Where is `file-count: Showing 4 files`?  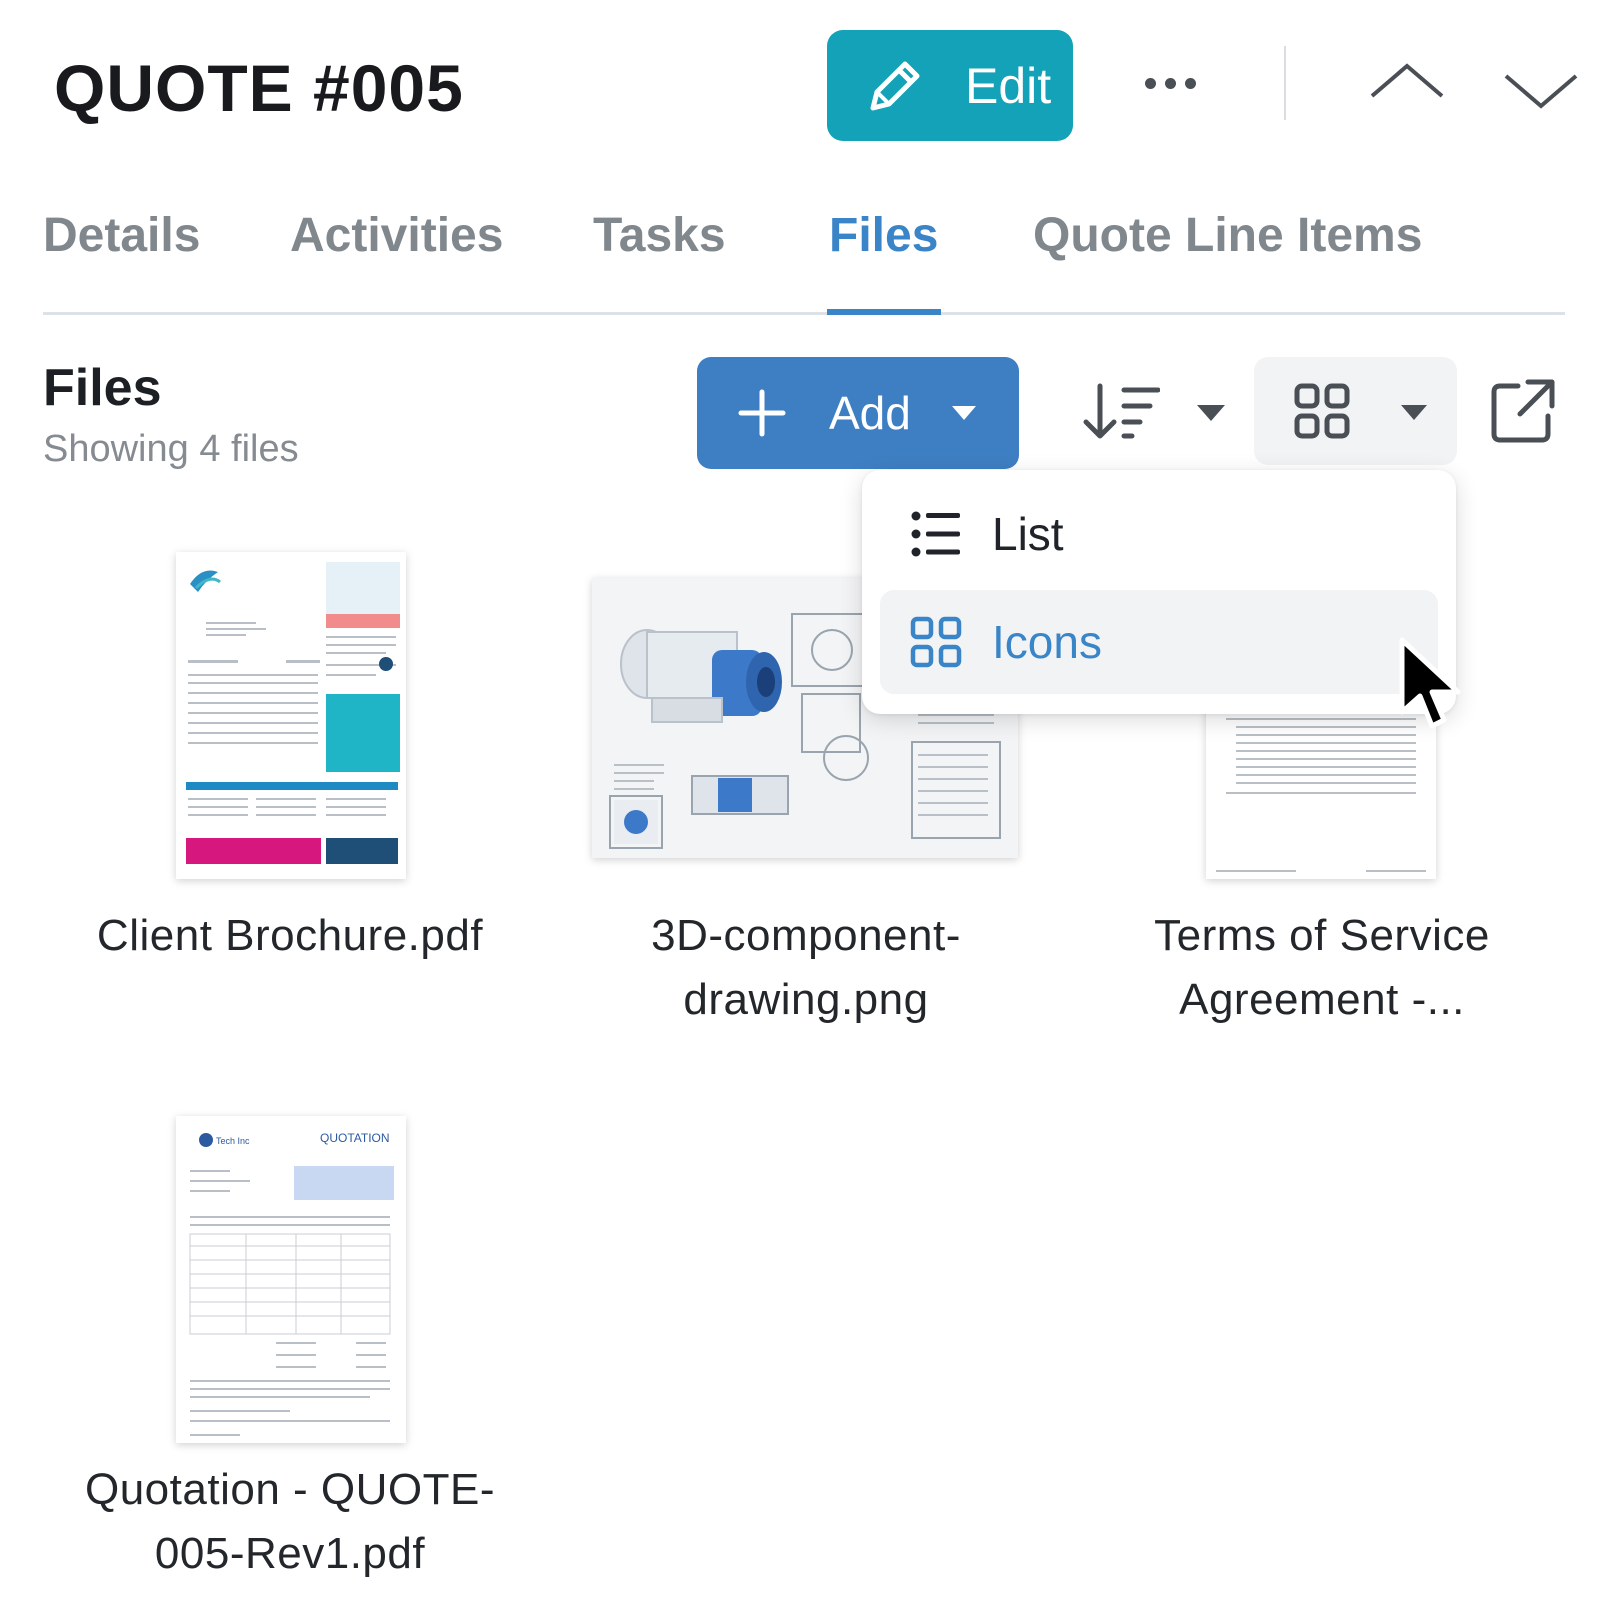
file-count: Showing 4 files is located at coordinates (171, 449).